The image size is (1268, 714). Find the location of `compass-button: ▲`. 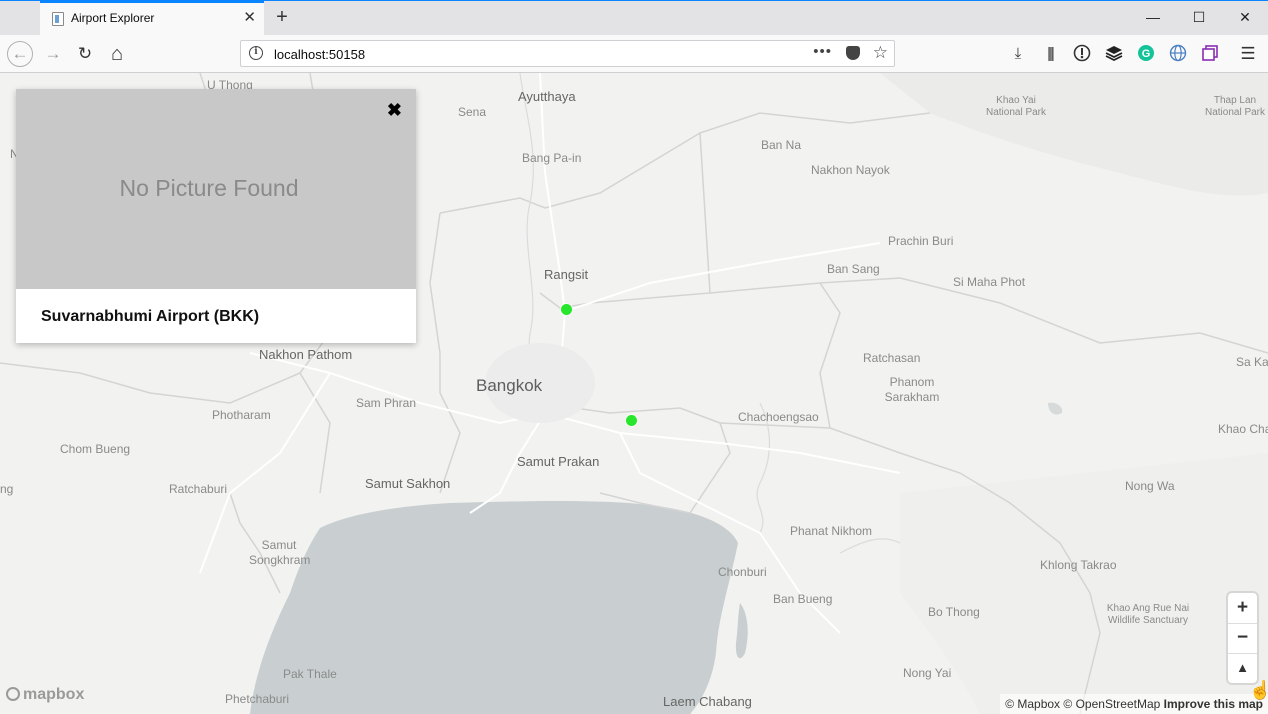

compass-button: ▲ is located at coordinates (1242, 667).